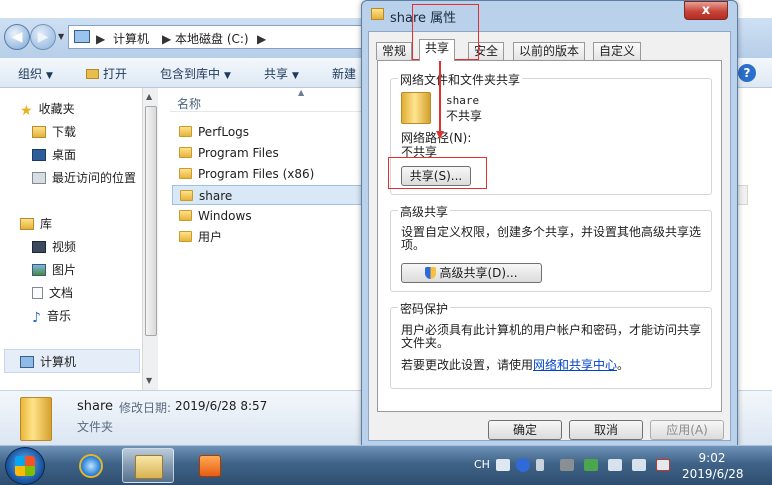 The image size is (772, 485). I want to click on forward-arrow-icon: ▶, so click(43, 37).